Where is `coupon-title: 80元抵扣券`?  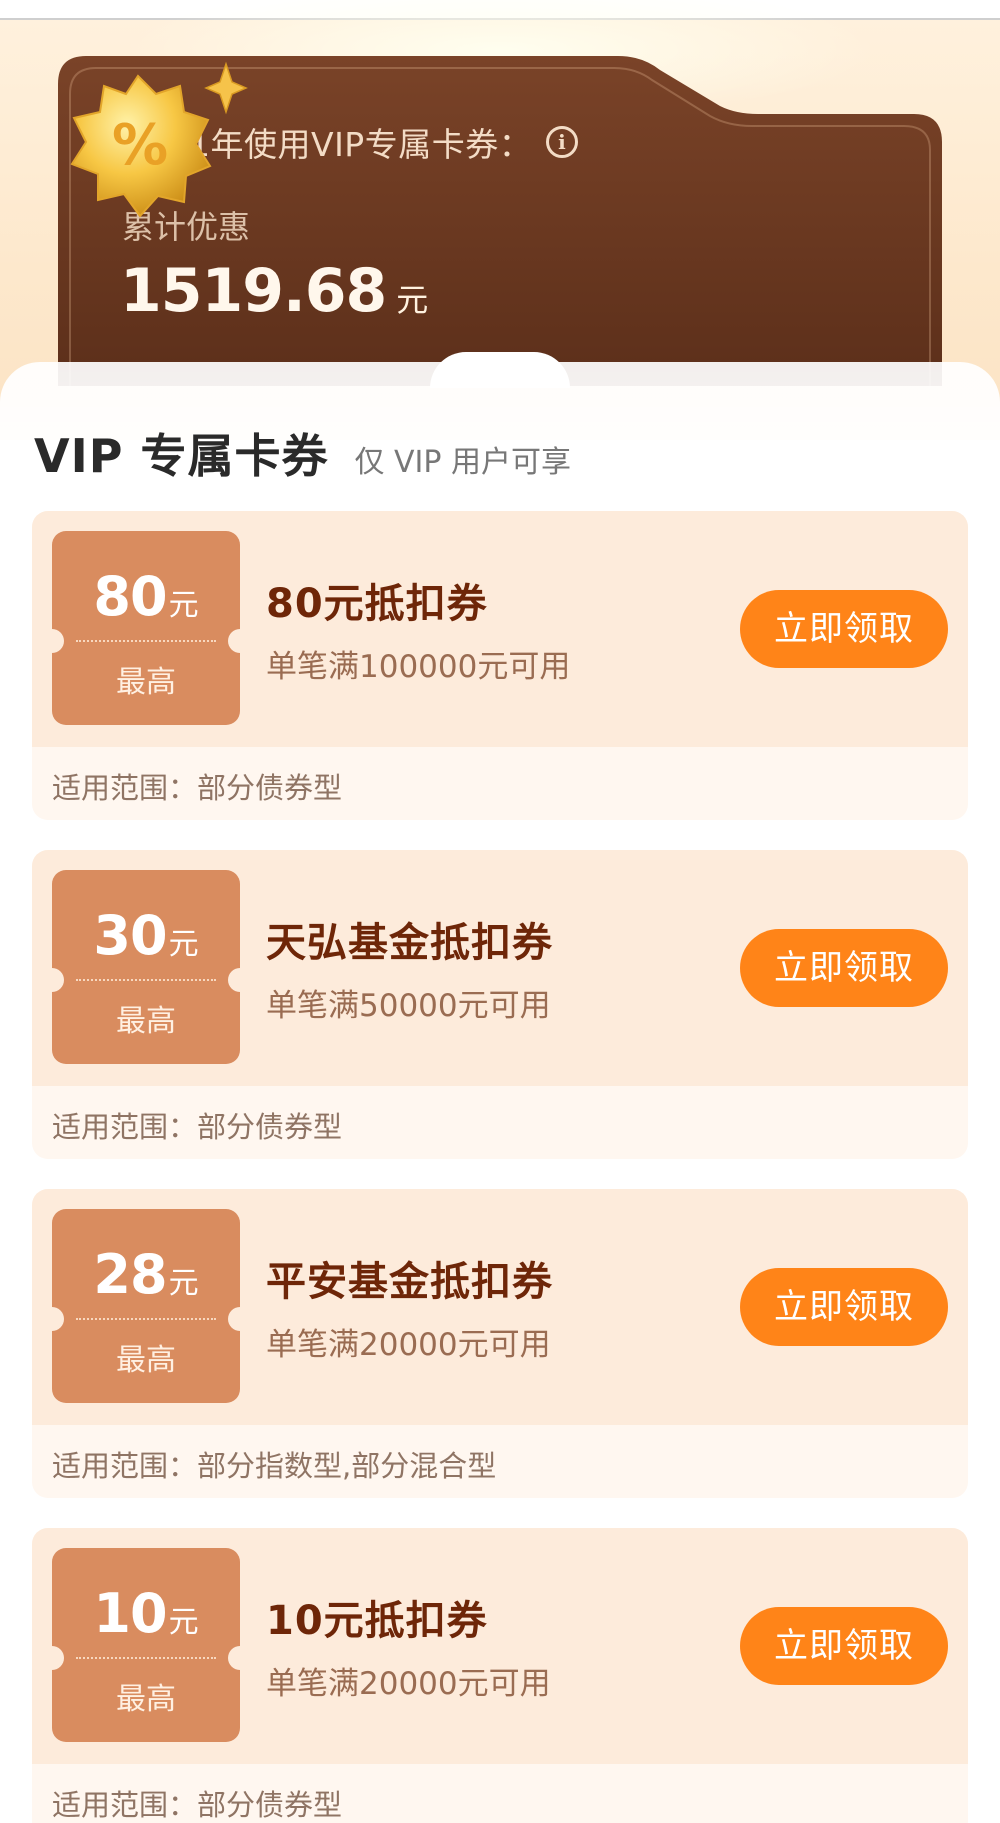 coupon-title: 80元抵扣券 is located at coordinates (377, 604).